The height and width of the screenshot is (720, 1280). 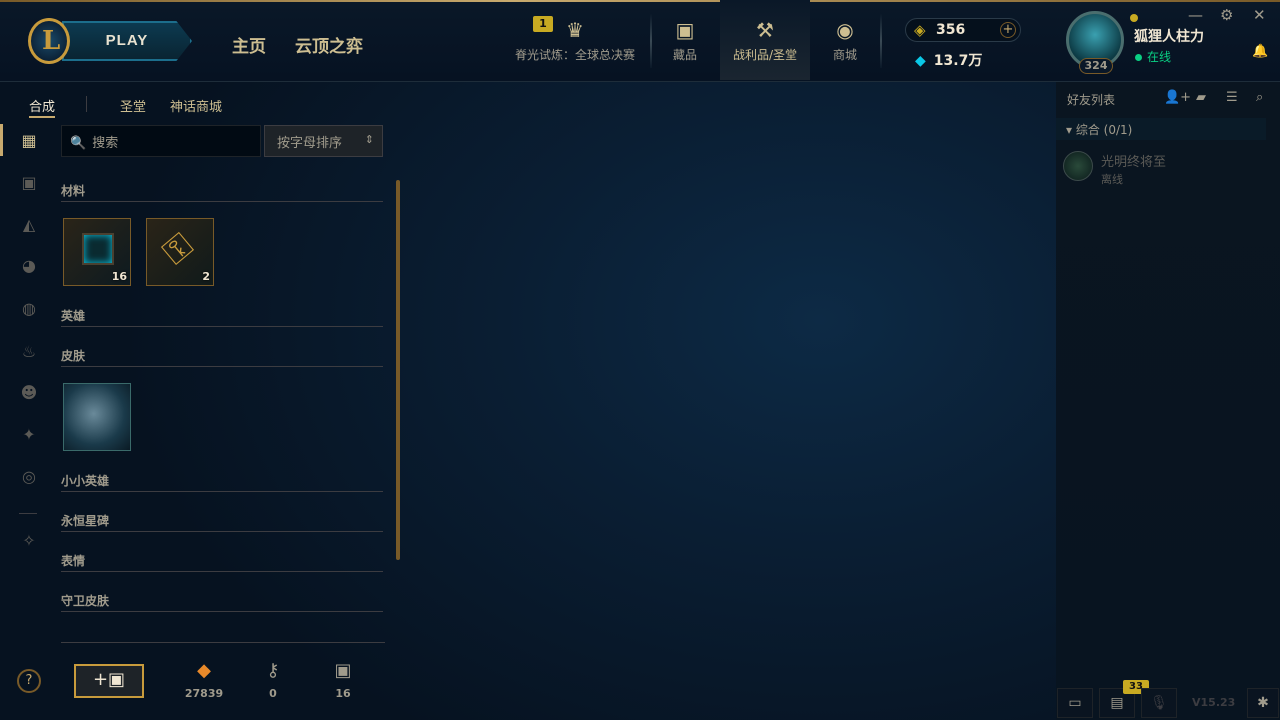 I want to click on search-icon: 🔍, so click(x=78, y=143).